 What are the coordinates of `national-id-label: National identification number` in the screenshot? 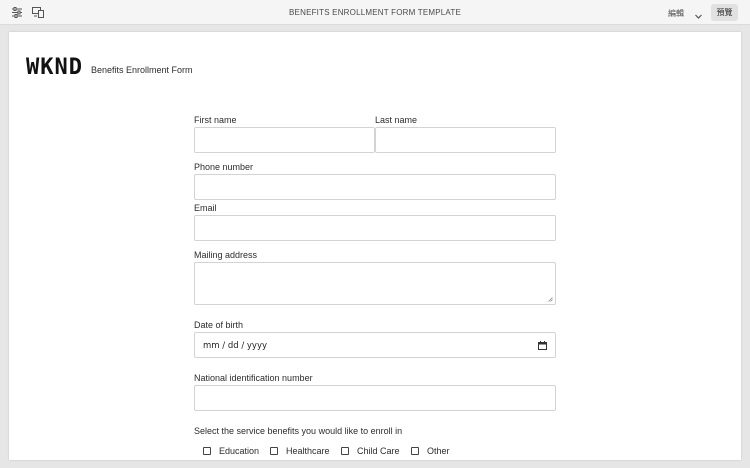 It's located at (253, 378).